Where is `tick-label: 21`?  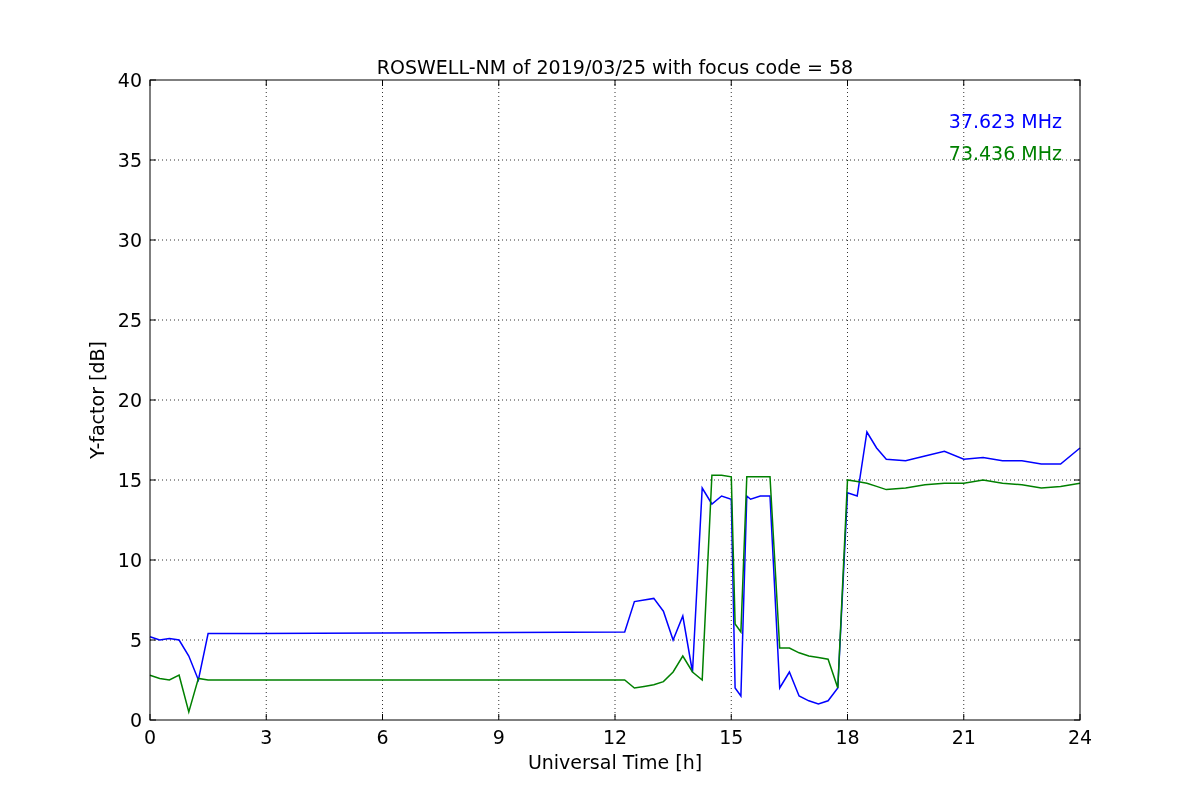
tick-label: 21 is located at coordinates (963, 737).